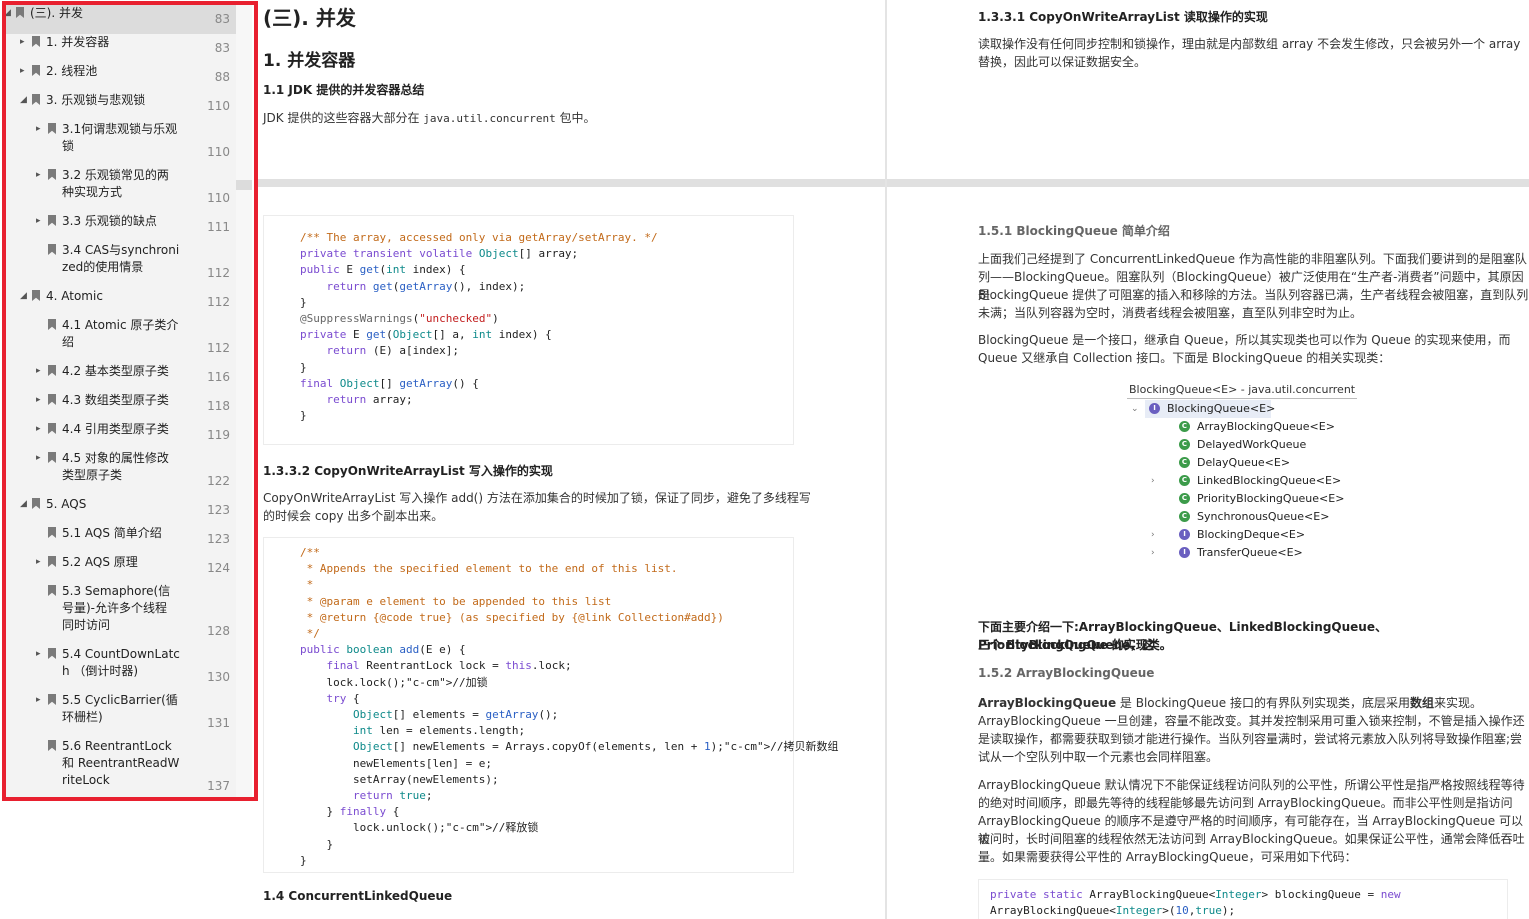 The width and height of the screenshot is (1529, 919). I want to click on paragraph-abq-4: 试从一个空队列中取一个元素也会同样阻塞。, so click(1098, 757).